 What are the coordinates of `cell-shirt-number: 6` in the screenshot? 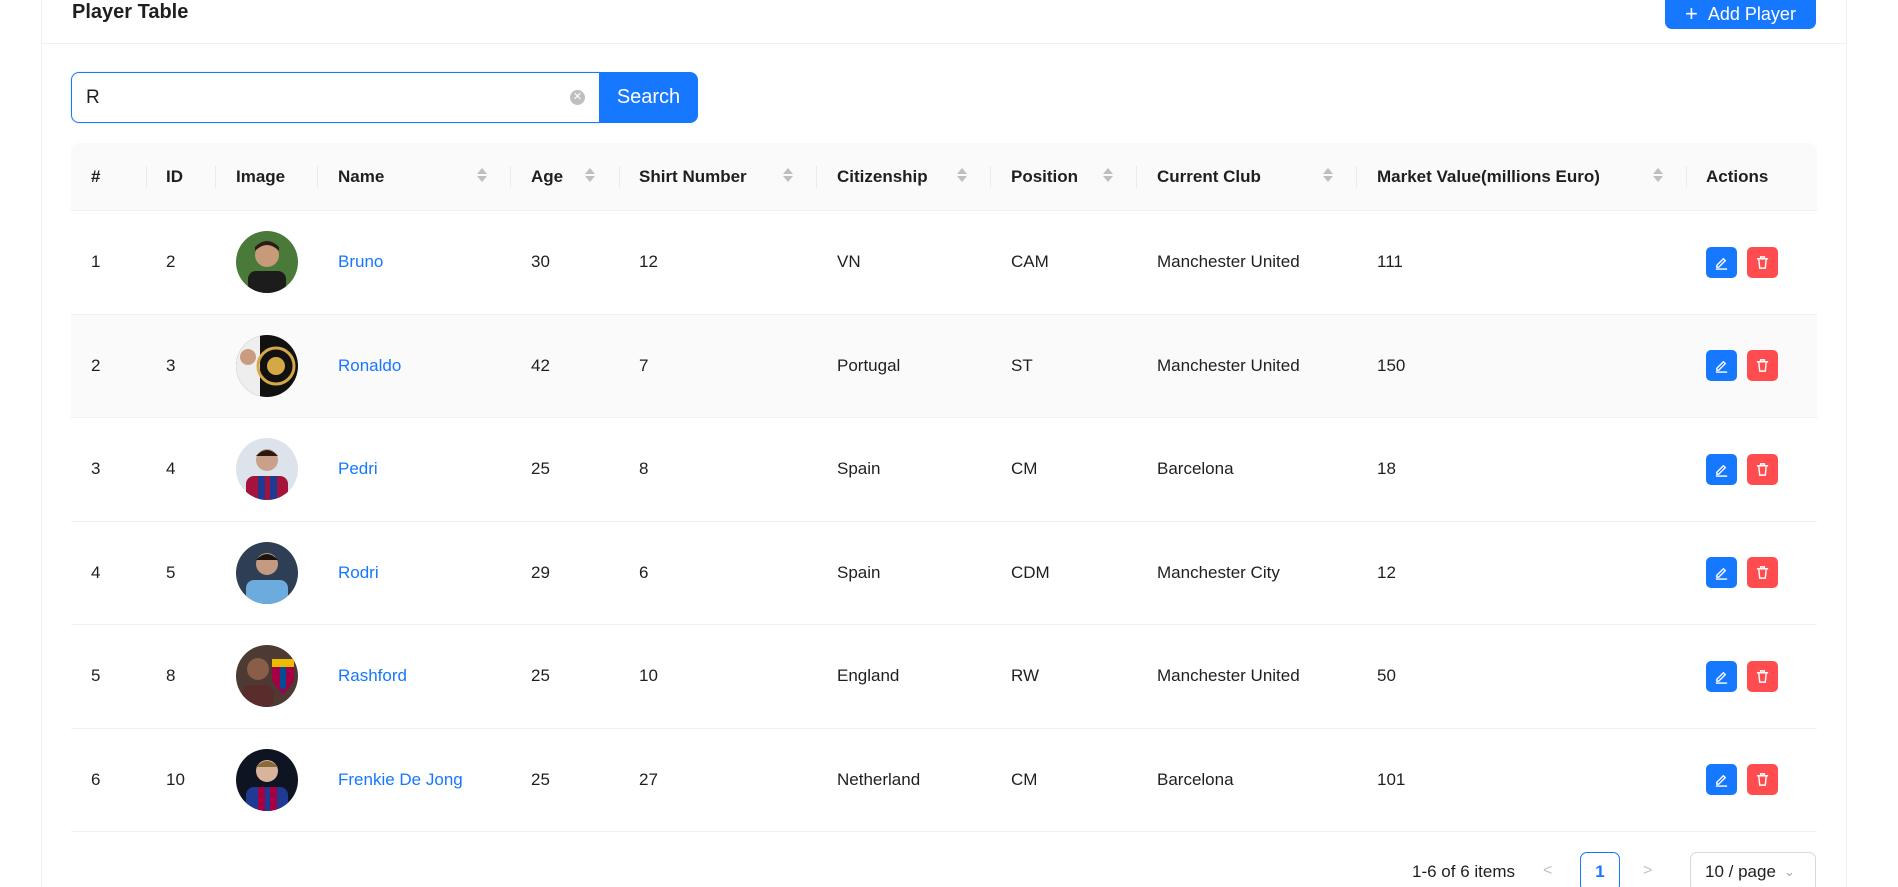 It's located at (644, 572).